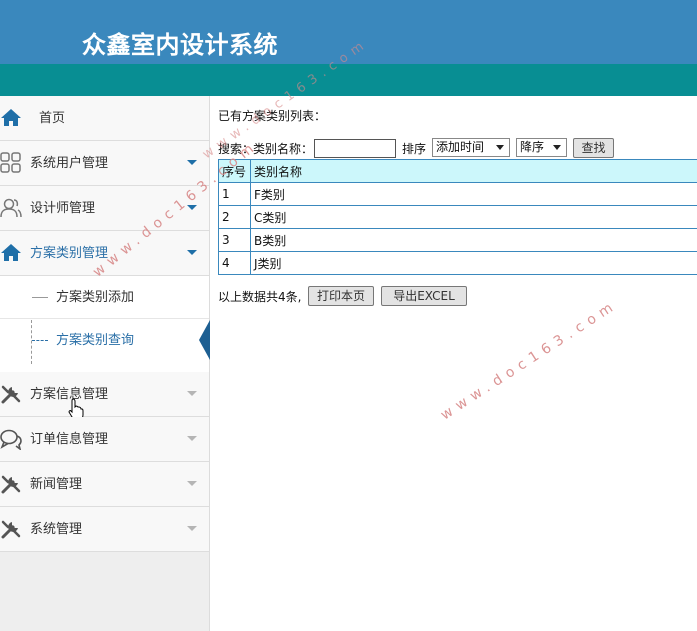 The height and width of the screenshot is (631, 697). I want to click on table-header-row: 序号 类别名称, so click(457, 171).